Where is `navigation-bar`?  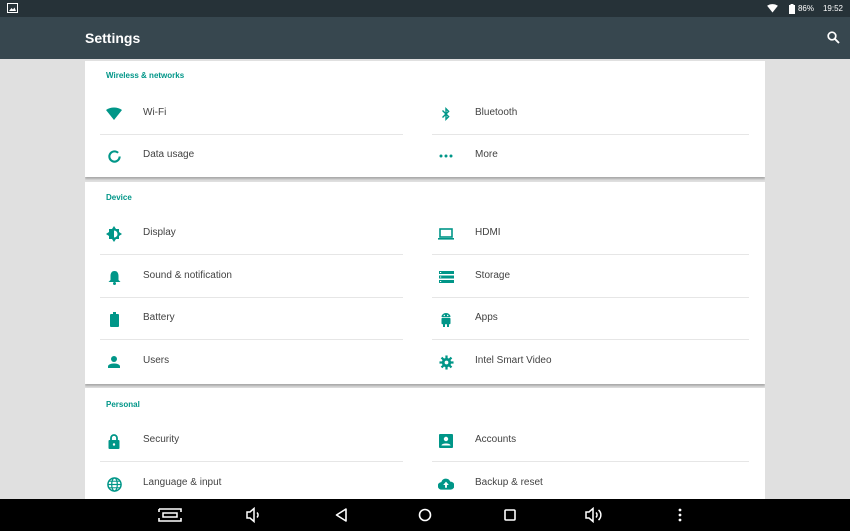 navigation-bar is located at coordinates (425, 515).